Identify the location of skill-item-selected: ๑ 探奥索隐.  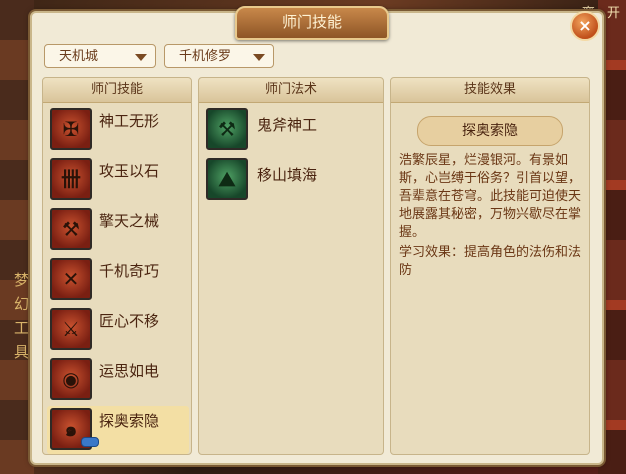
(118, 430).